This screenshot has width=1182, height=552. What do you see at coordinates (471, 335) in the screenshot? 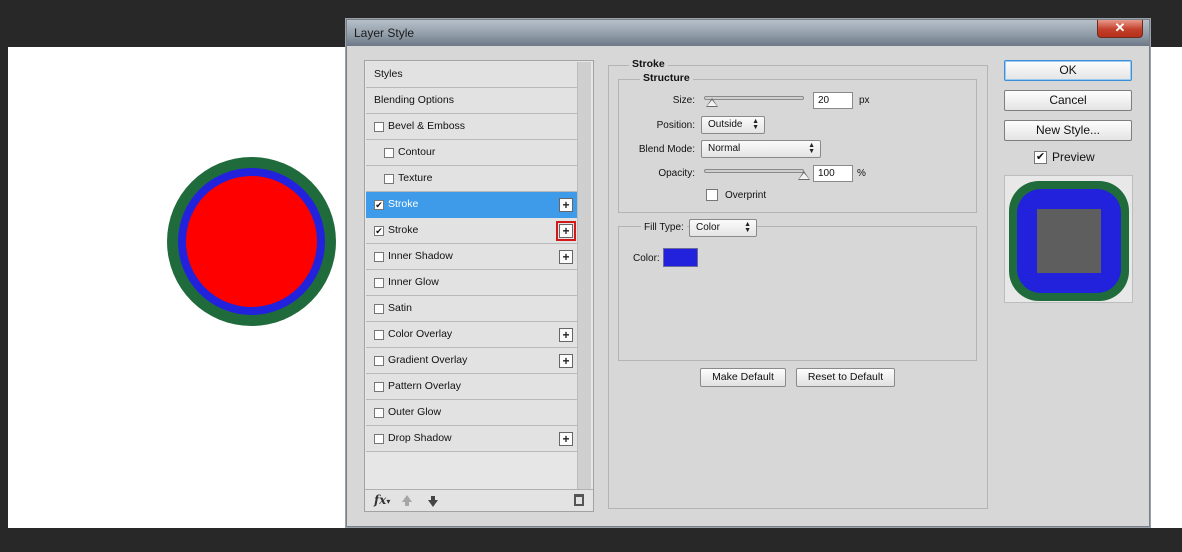
I see `style-item-color-overlay: Color Overlay +` at bounding box center [471, 335].